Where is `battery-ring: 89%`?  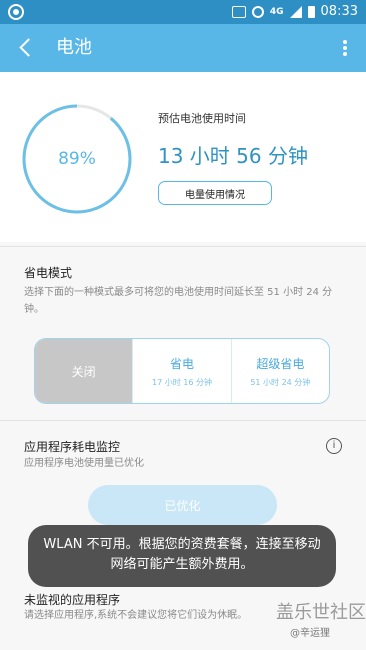
battery-ring: 89% is located at coordinates (77, 159).